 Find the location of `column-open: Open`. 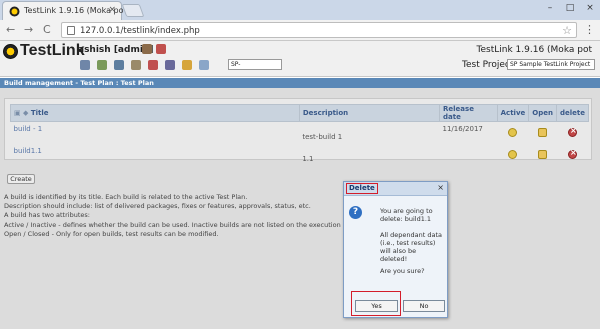

column-open: Open is located at coordinates (542, 113).